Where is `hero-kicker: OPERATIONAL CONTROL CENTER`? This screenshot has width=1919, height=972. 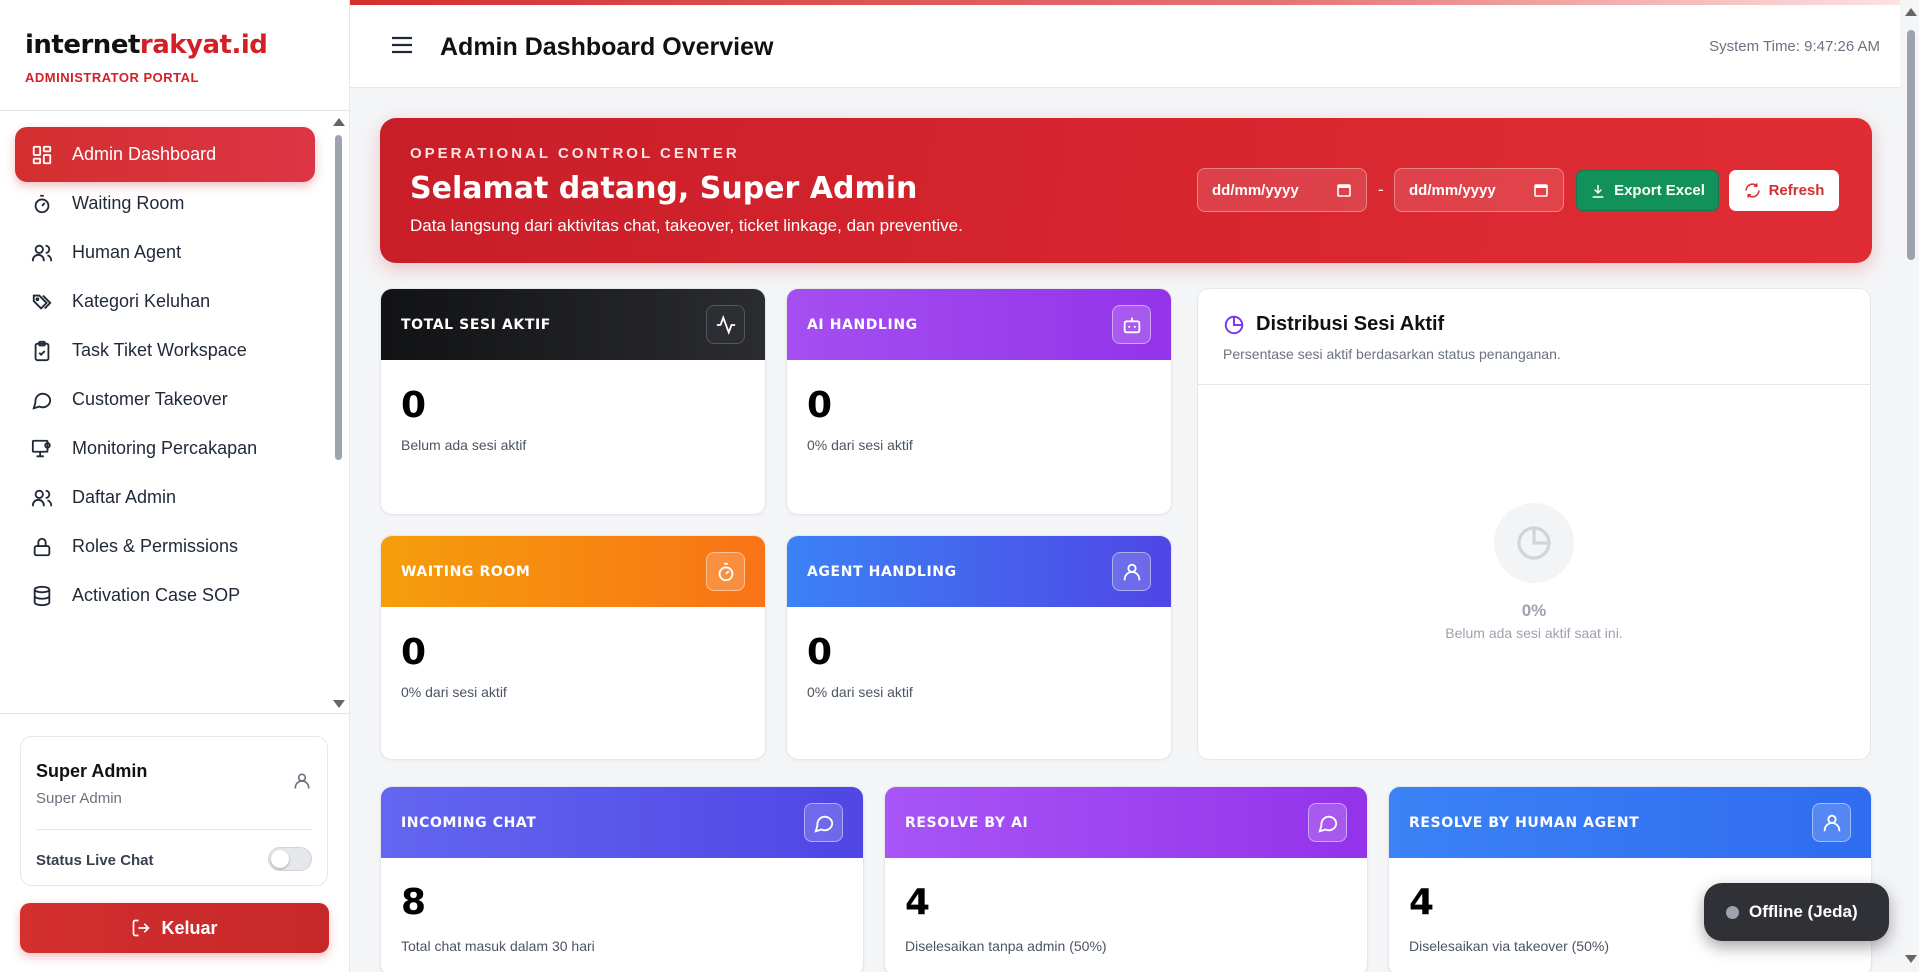 hero-kicker: OPERATIONAL CONTROL CENTER is located at coordinates (575, 153).